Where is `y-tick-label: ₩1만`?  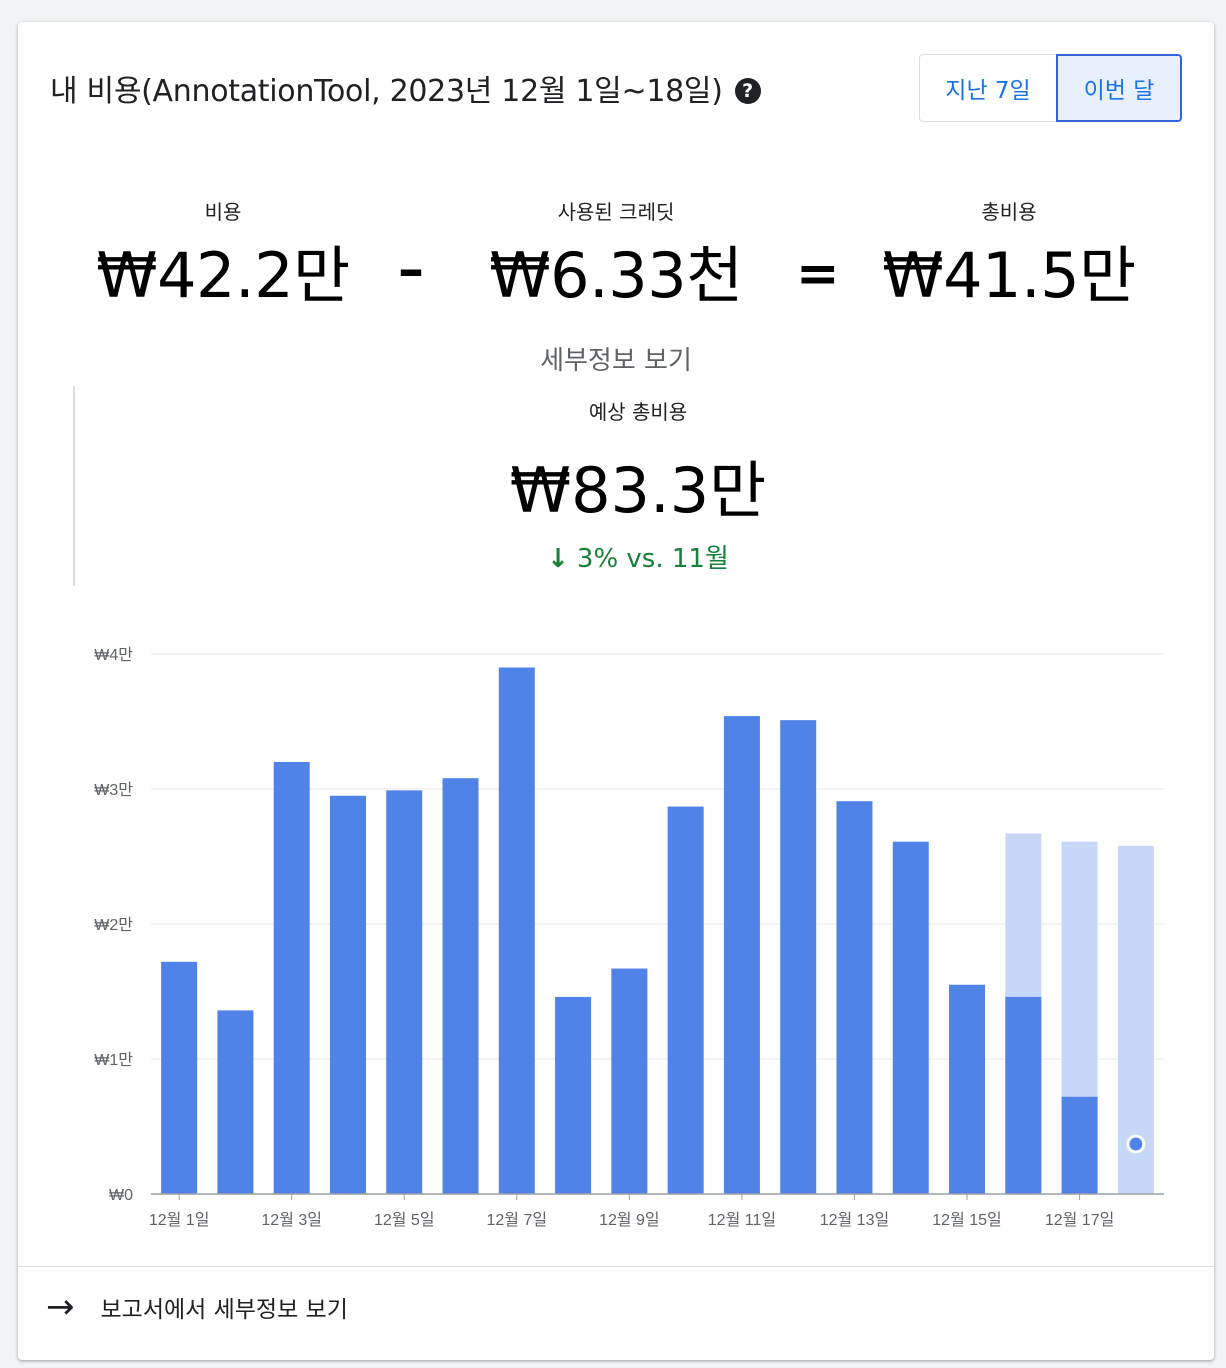
y-tick-label: ₩1만 is located at coordinates (113, 1060).